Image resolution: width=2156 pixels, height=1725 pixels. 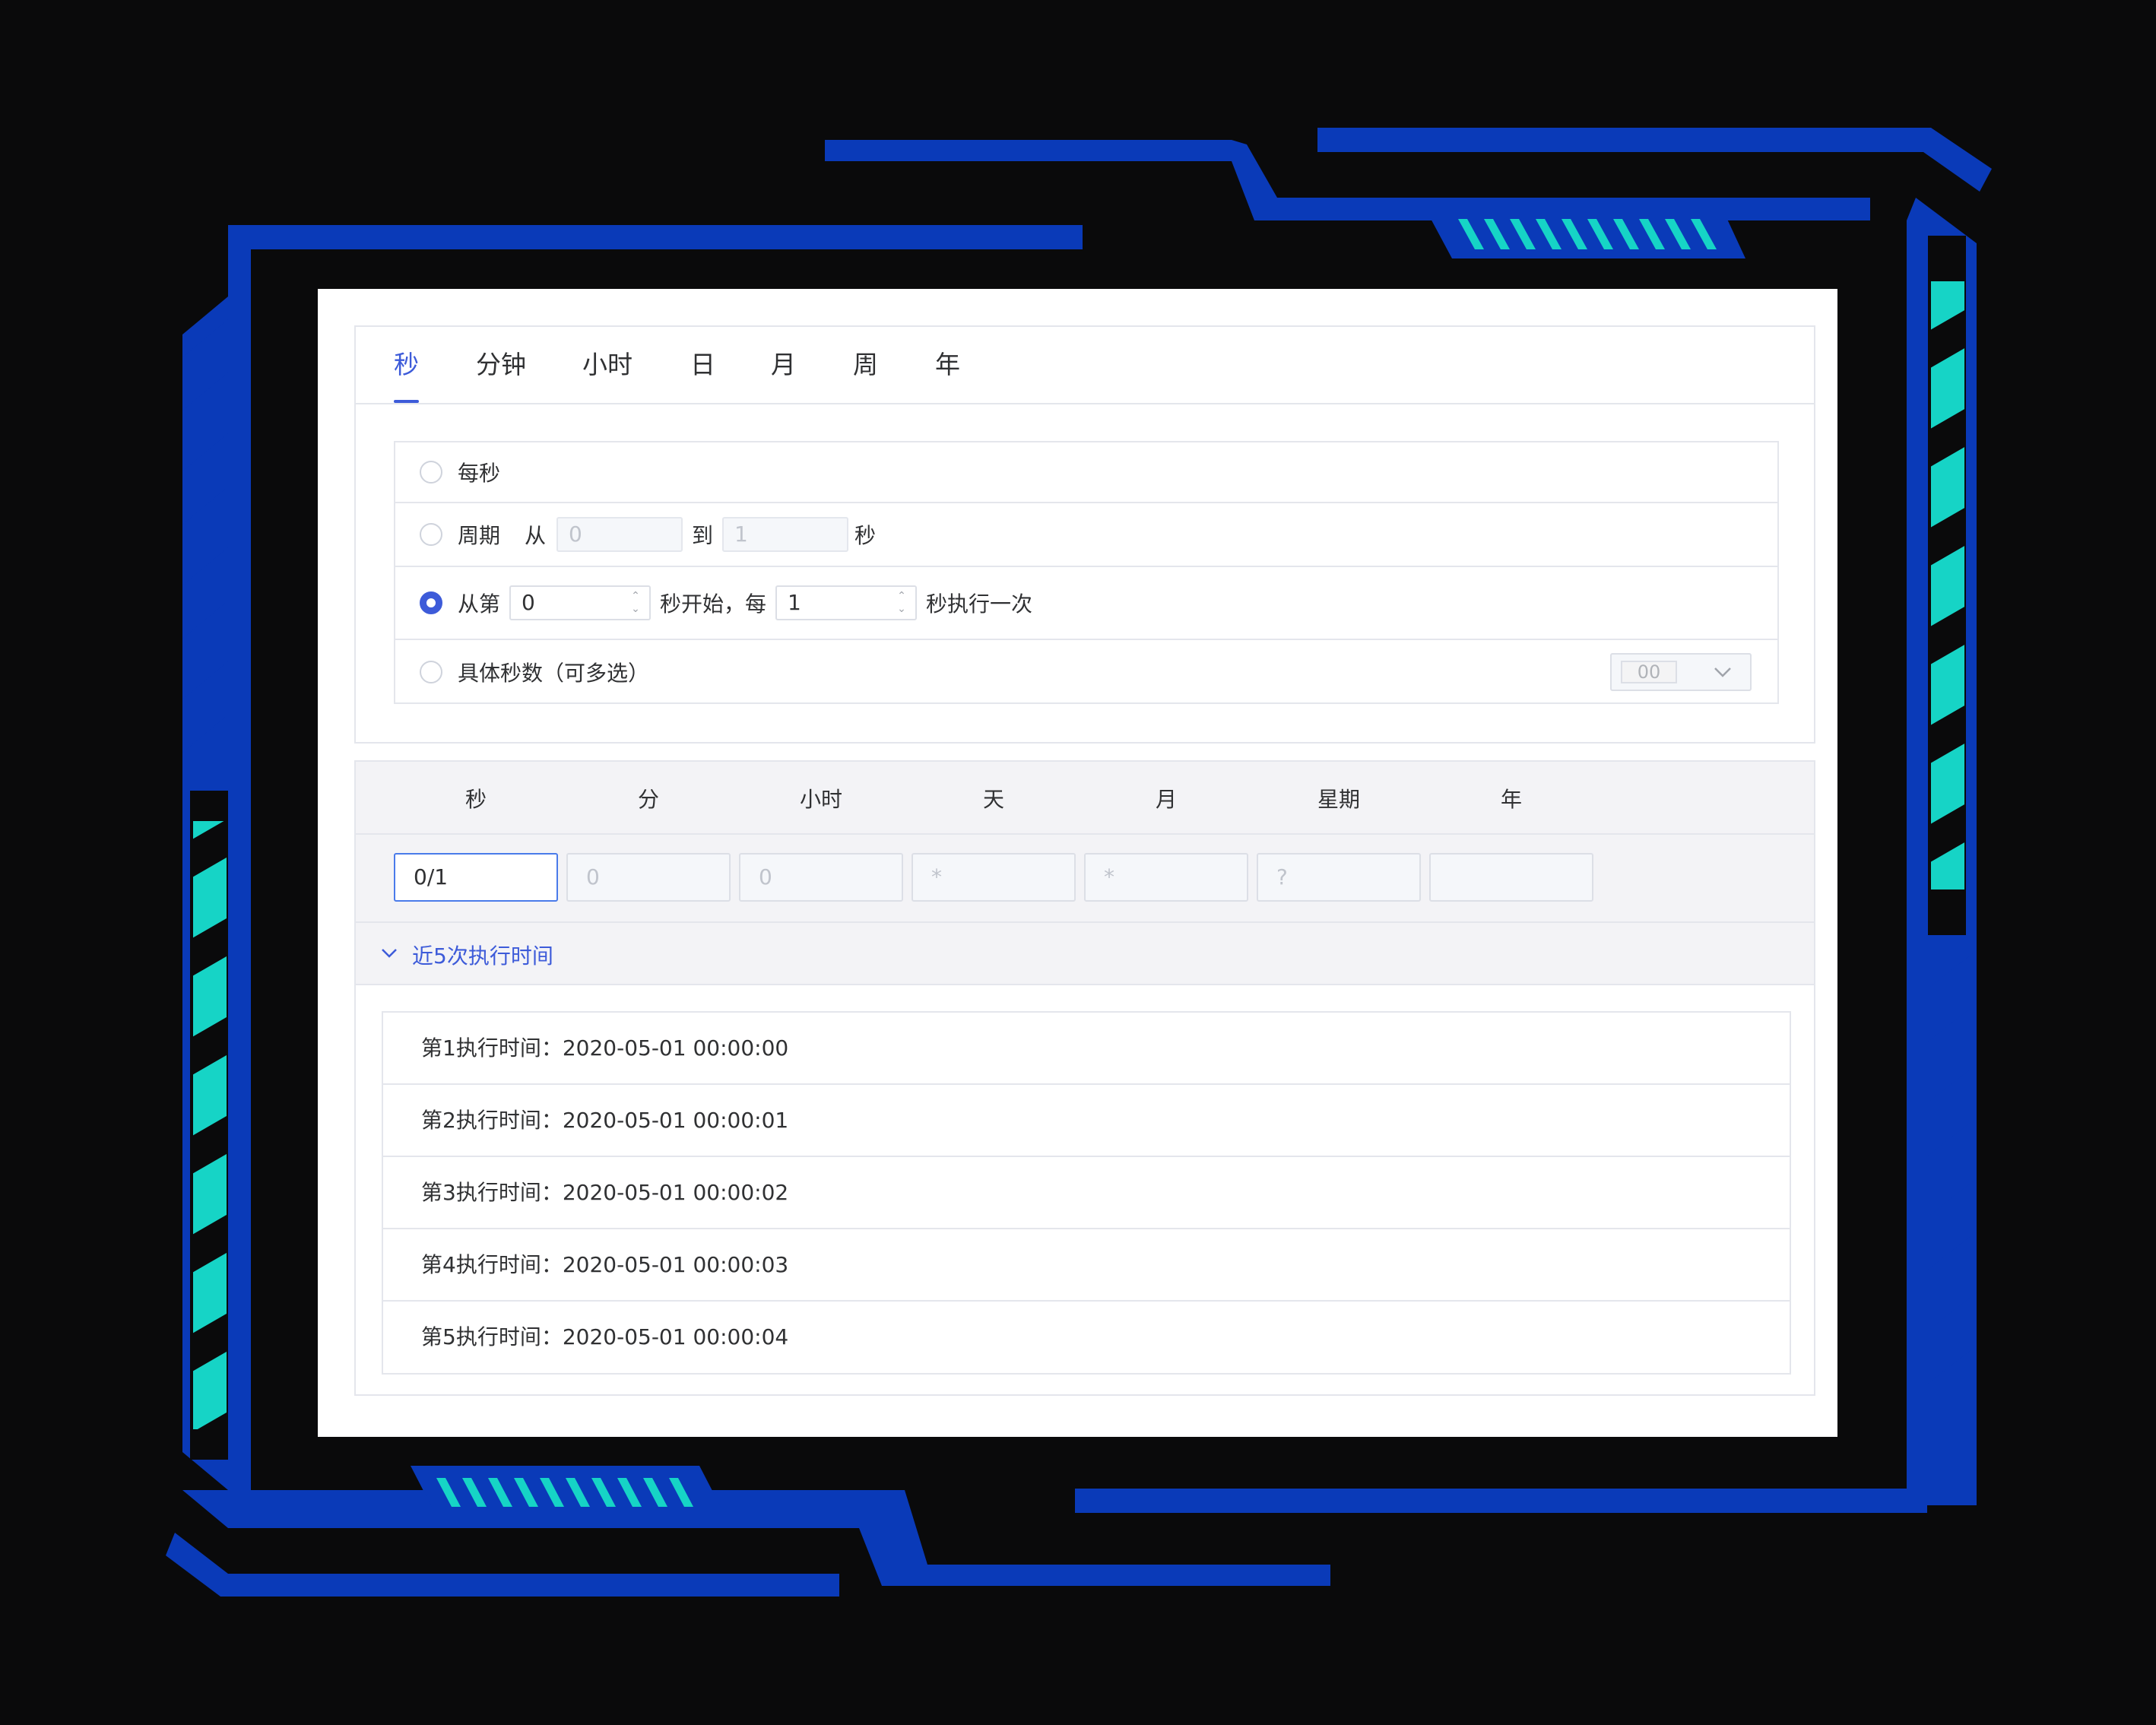 I want to click on field-header-day: 天, so click(x=993, y=799).